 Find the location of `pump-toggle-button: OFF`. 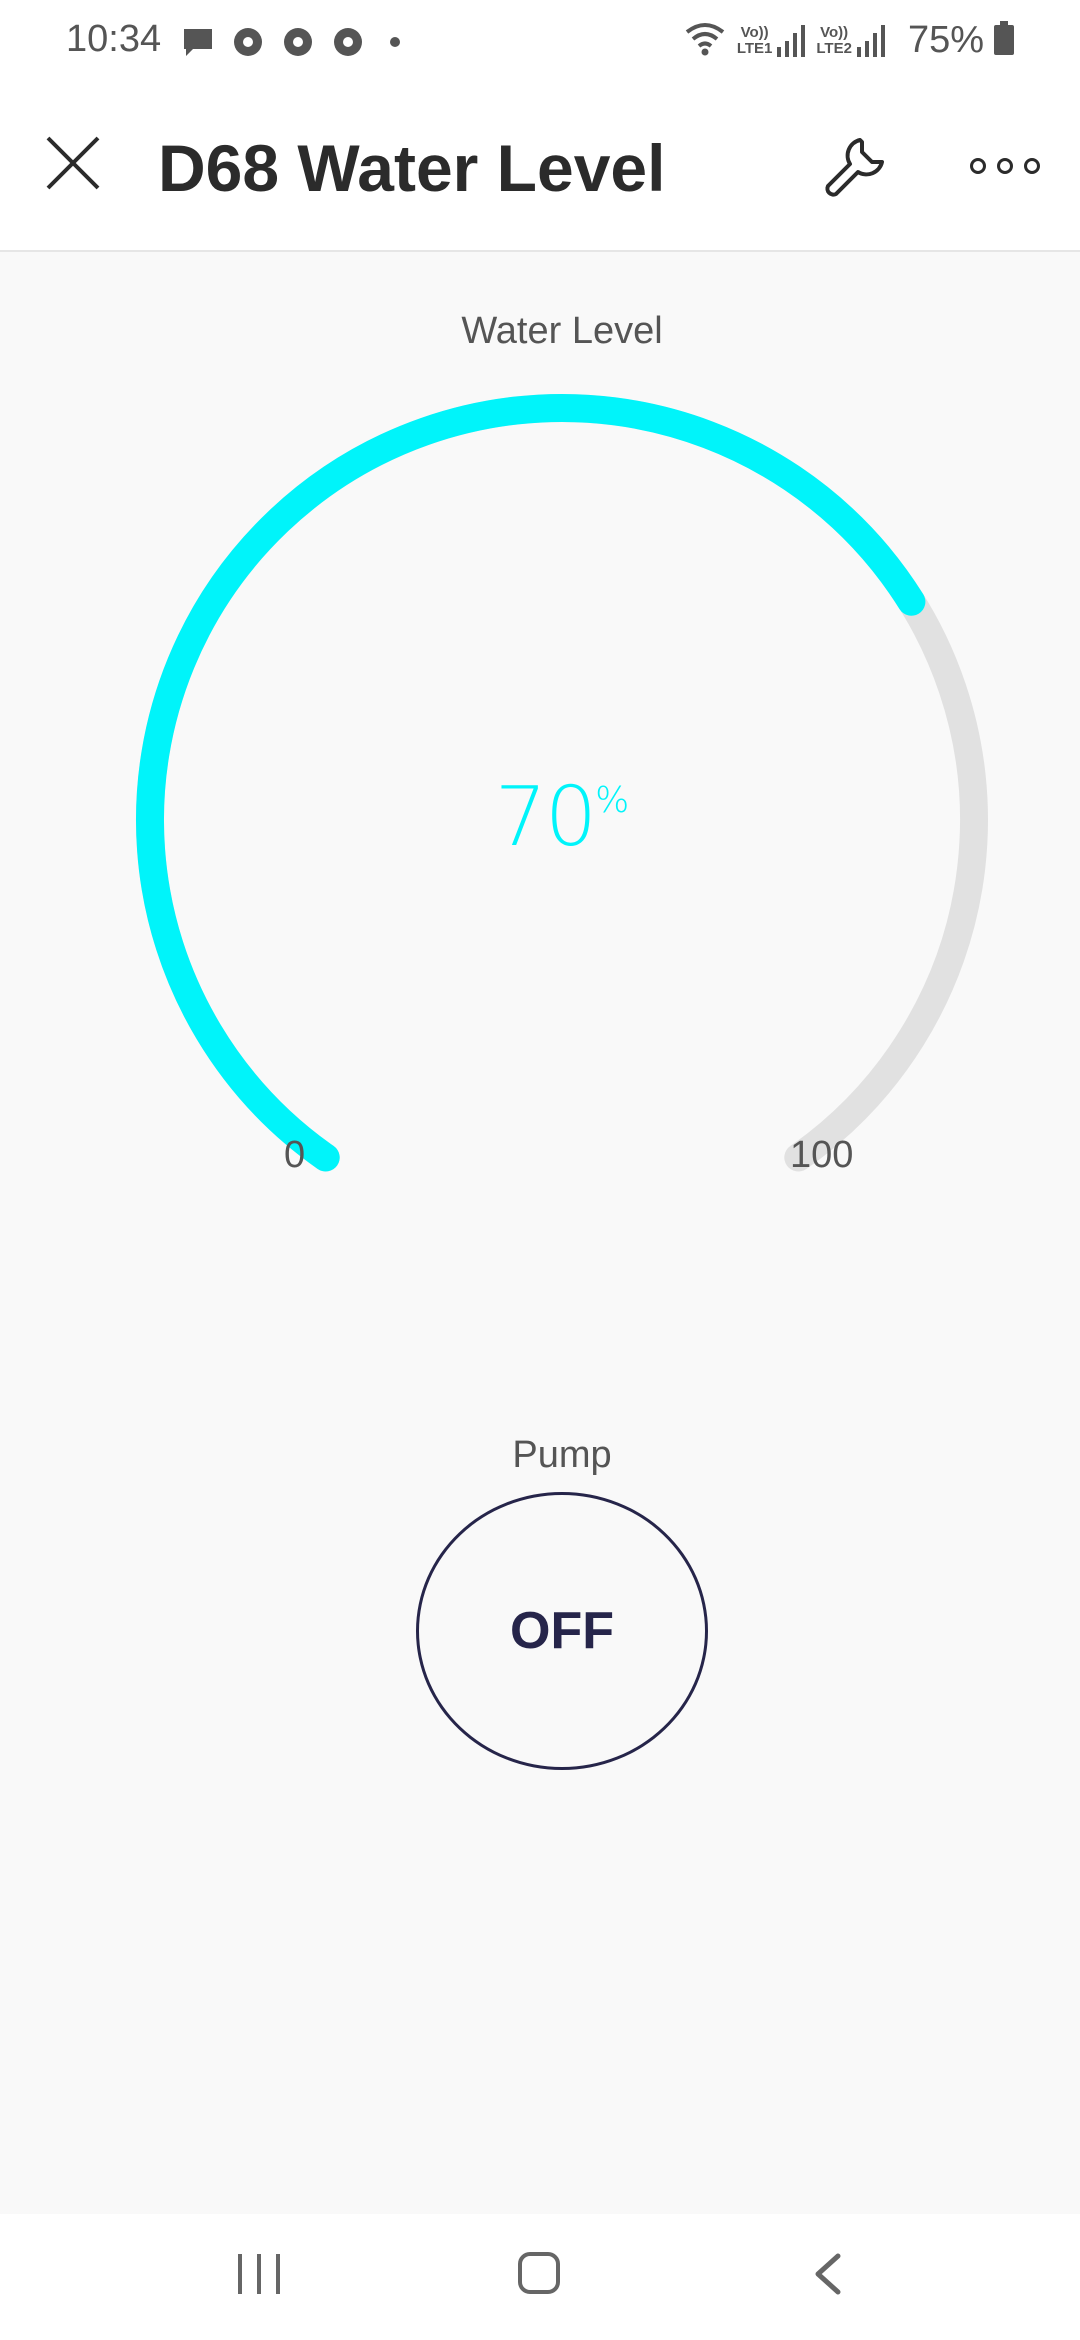

pump-toggle-button: OFF is located at coordinates (562, 1631).